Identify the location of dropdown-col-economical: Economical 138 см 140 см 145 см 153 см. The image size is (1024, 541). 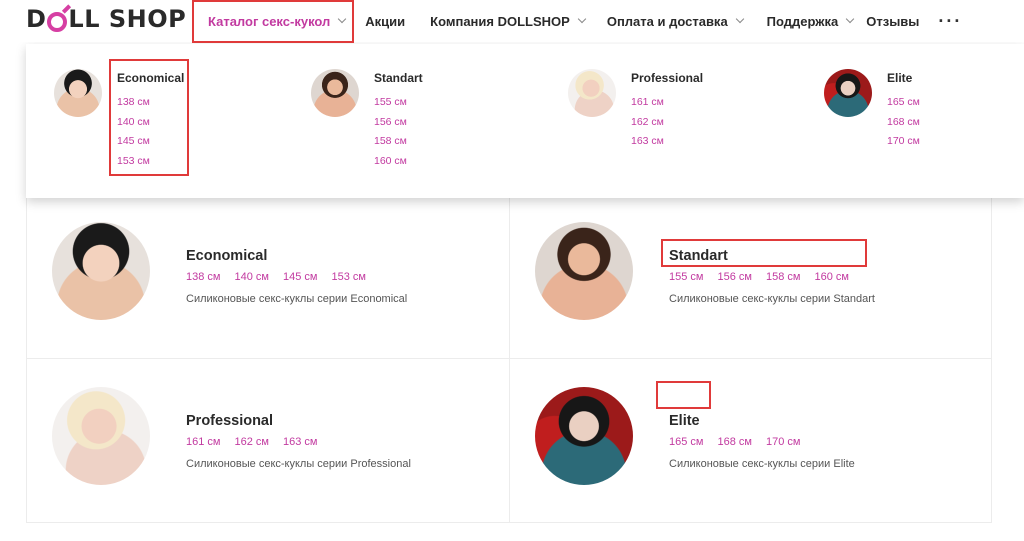
(119, 120).